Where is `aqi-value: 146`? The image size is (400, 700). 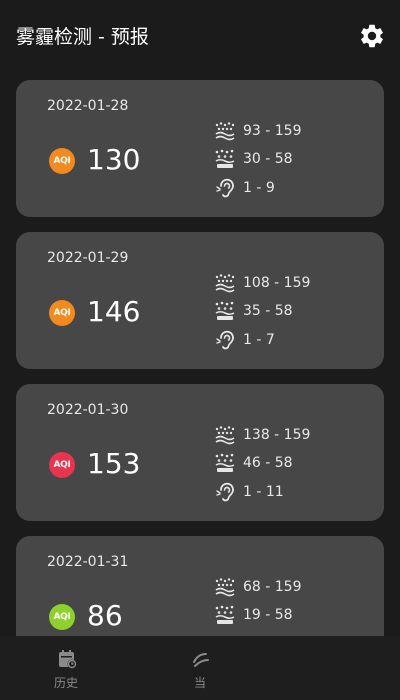 aqi-value: 146 is located at coordinates (114, 311).